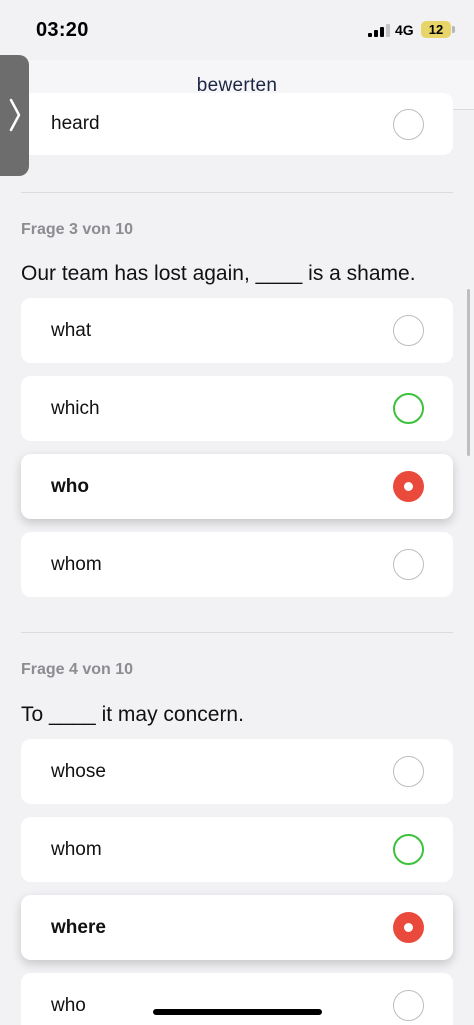 The width and height of the screenshot is (474, 1025). Describe the element at coordinates (237, 927) in the screenshot. I see `option-where: where` at that location.